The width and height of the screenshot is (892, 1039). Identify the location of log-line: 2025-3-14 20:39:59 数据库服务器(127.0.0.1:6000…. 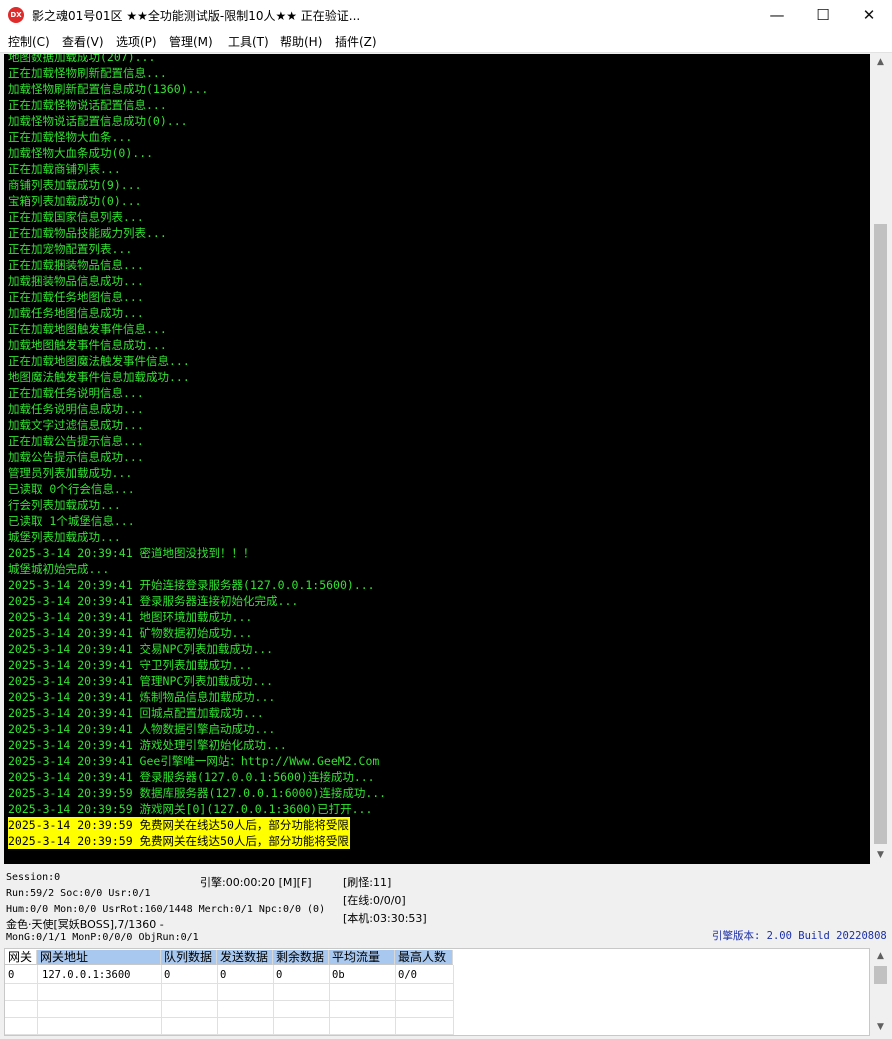
(197, 793).